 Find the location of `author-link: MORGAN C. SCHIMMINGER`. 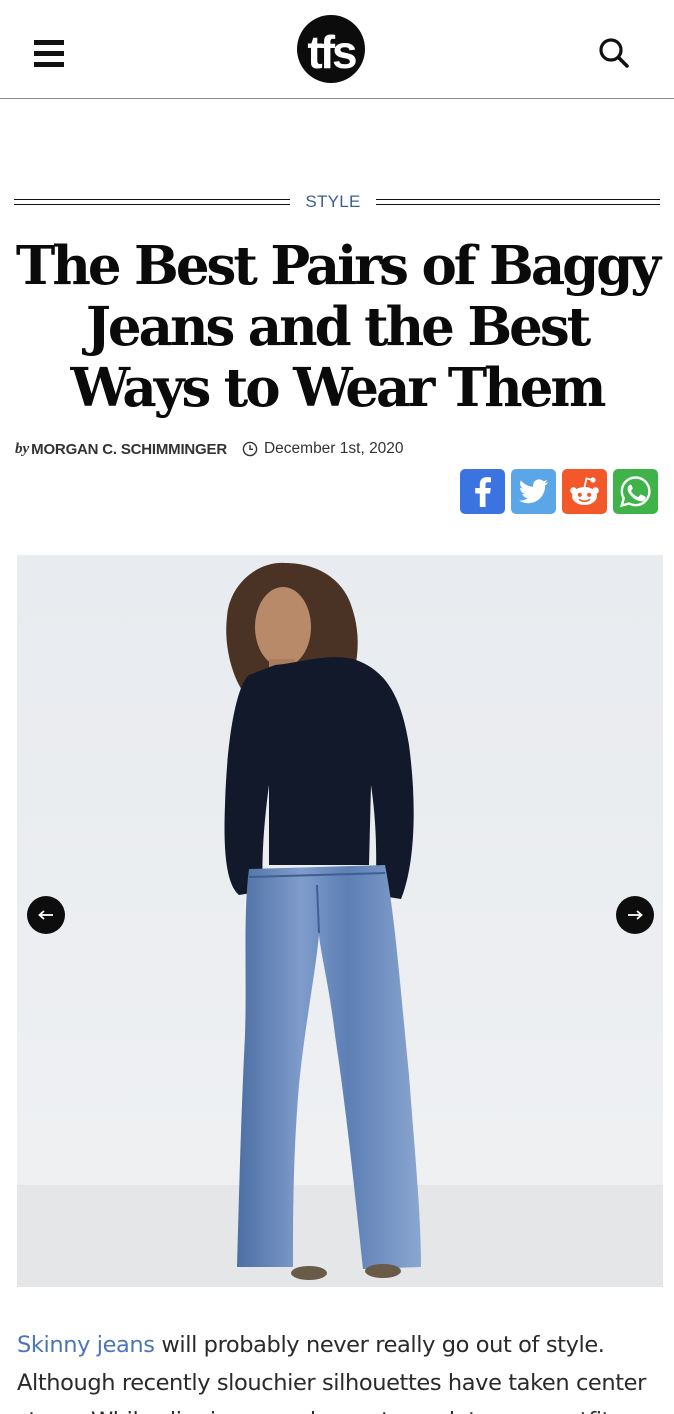

author-link: MORGAN C. SCHIMMINGER is located at coordinates (129, 449).